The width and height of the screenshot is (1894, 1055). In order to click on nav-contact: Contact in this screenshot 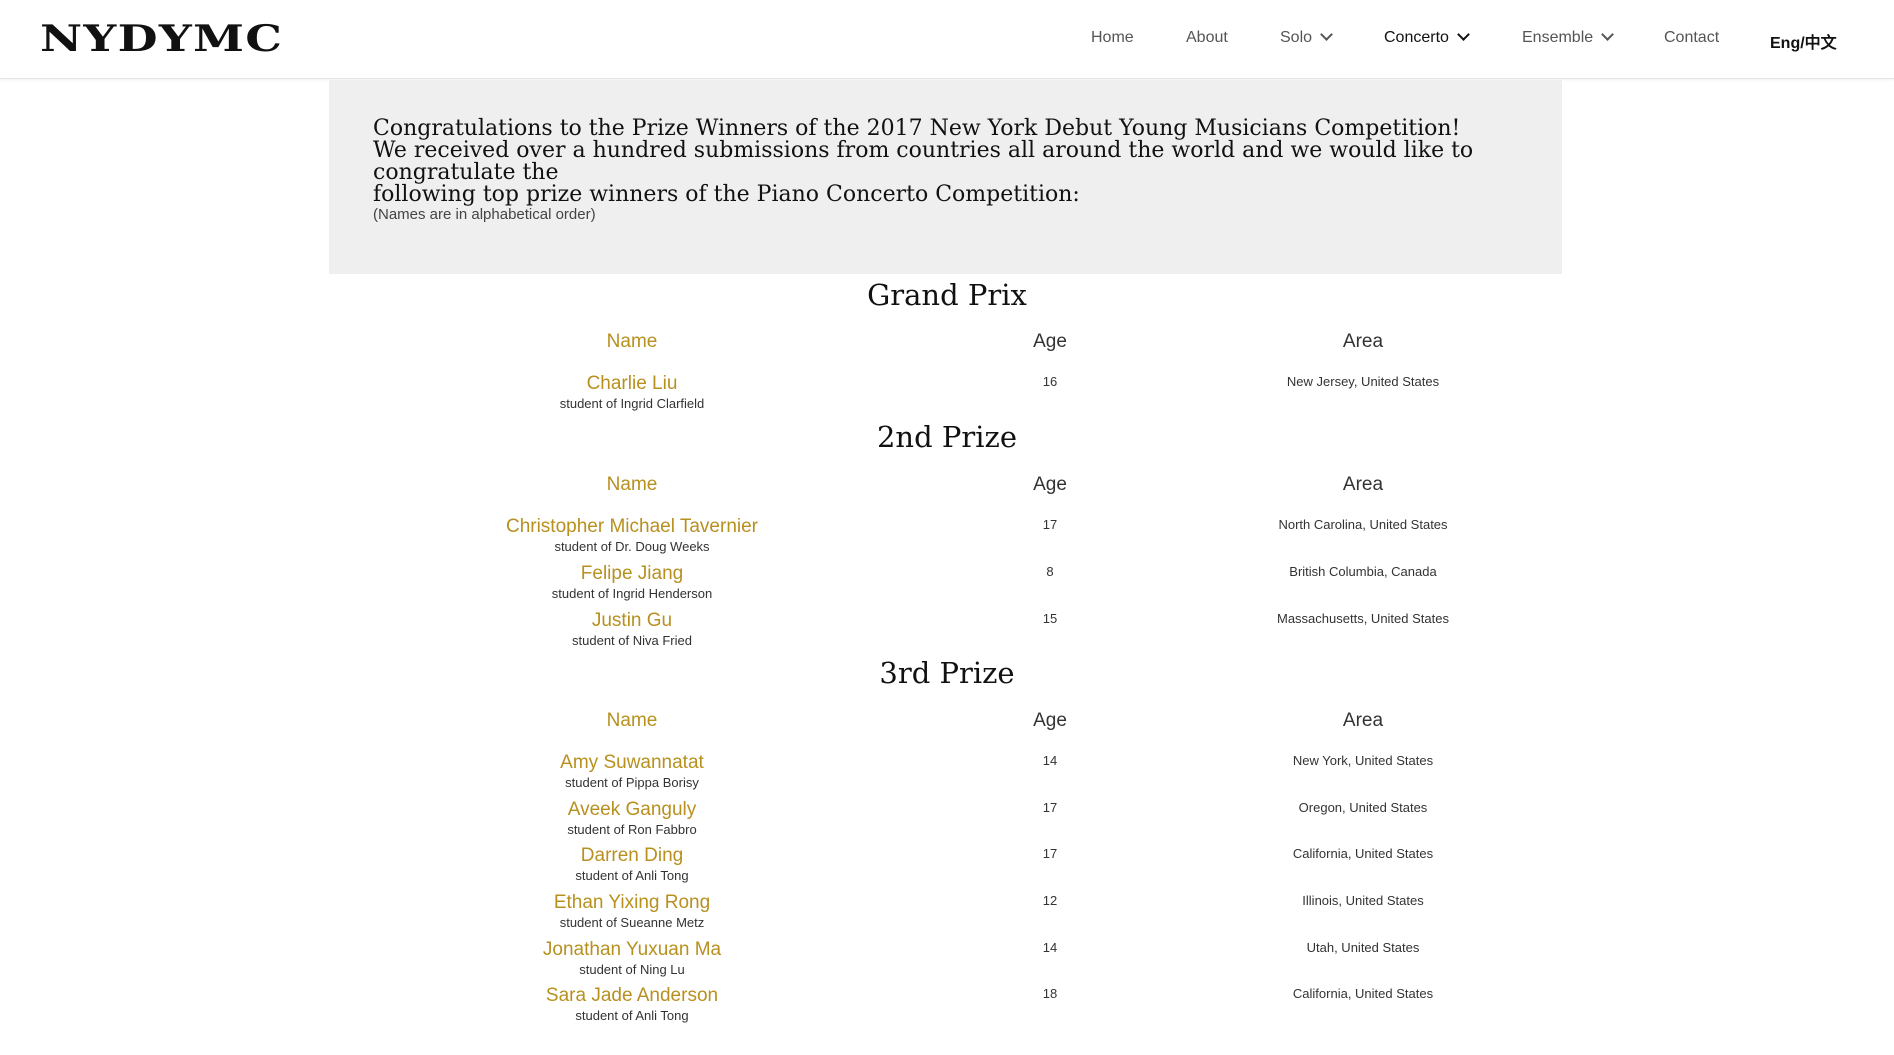, I will do `click(1691, 38)`.